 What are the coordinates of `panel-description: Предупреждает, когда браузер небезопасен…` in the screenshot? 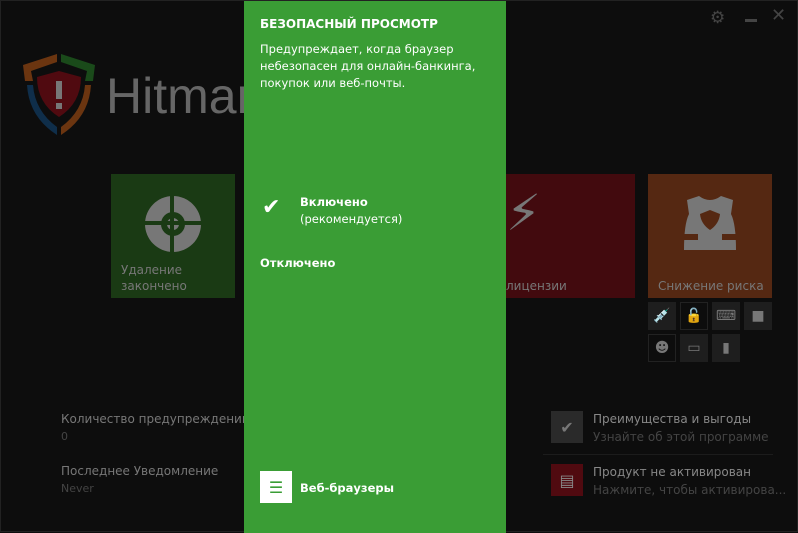 It's located at (368, 66).